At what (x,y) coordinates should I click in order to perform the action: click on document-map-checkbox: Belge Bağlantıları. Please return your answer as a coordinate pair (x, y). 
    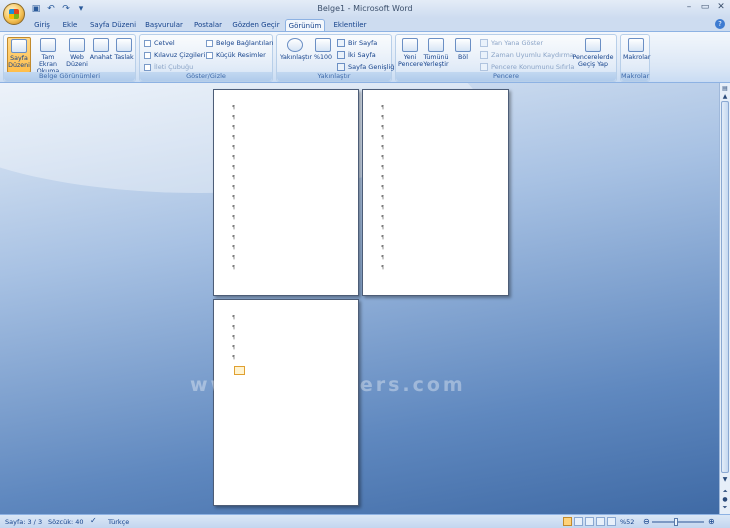
    Looking at the image, I should click on (240, 43).